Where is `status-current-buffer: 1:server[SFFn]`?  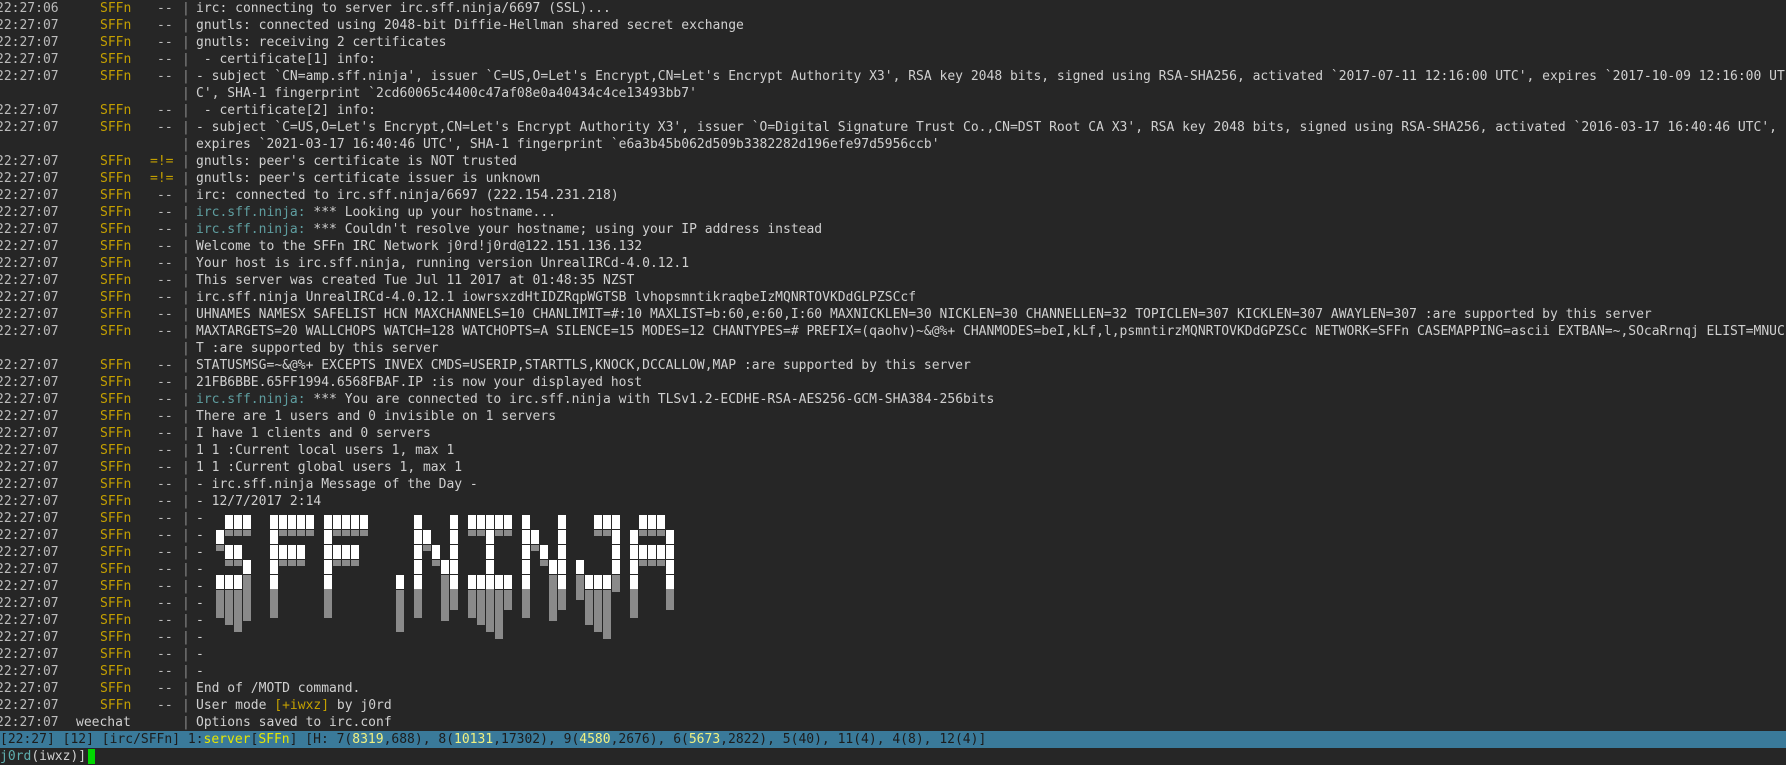 status-current-buffer: 1:server[SFFn] is located at coordinates (243, 739).